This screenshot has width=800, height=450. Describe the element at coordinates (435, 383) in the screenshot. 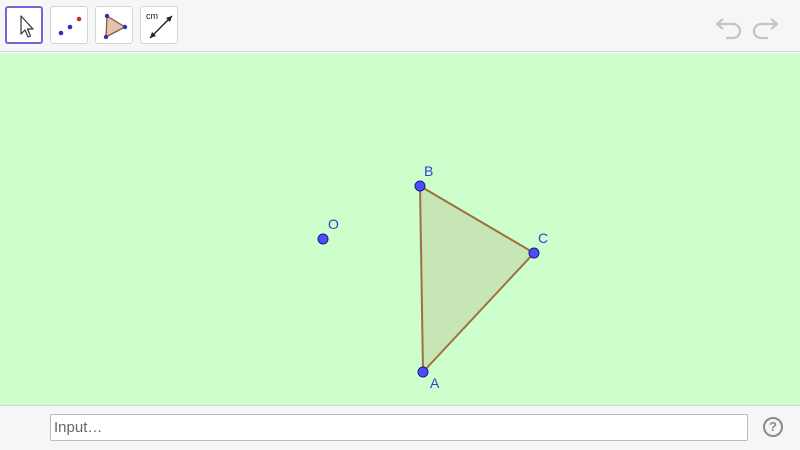

I see `point-a-label: A` at that location.